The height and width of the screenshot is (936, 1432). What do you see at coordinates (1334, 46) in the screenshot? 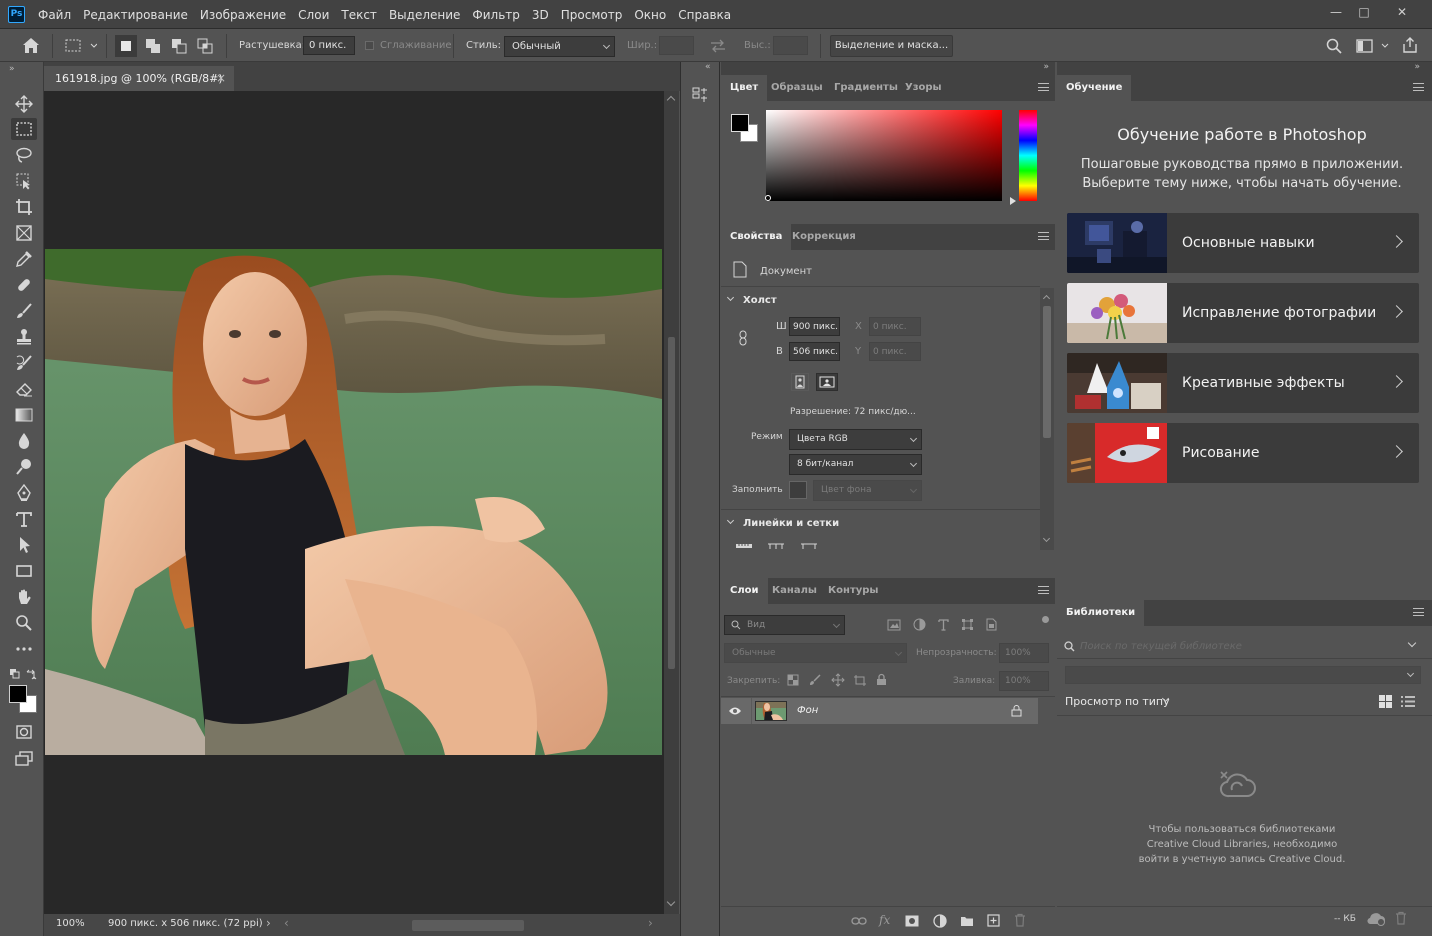
I see `search-icon` at bounding box center [1334, 46].